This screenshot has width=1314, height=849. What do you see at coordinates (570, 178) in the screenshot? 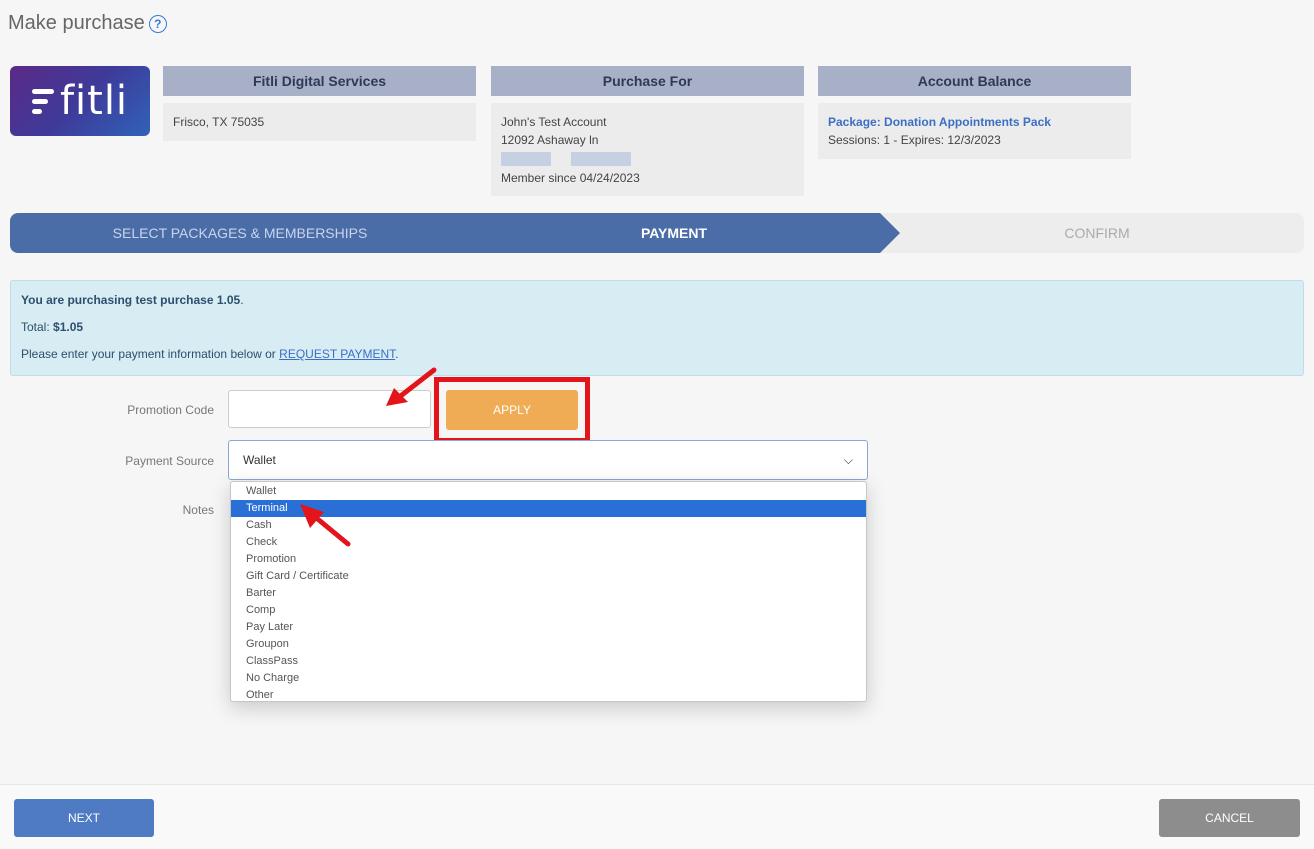
I see `member-since: Member since 04/24/2023` at bounding box center [570, 178].